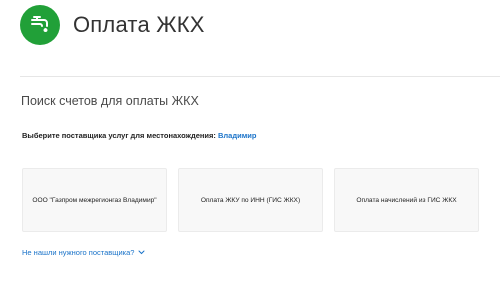 The height and width of the screenshot is (305, 500). I want to click on section-title: Поиск счетов для оплаты ЖКХ, so click(110, 101).